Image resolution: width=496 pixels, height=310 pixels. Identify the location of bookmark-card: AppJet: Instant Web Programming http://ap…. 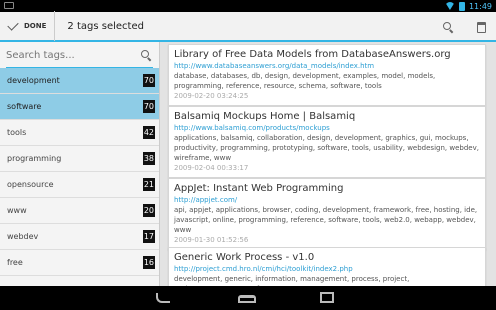
(327, 214).